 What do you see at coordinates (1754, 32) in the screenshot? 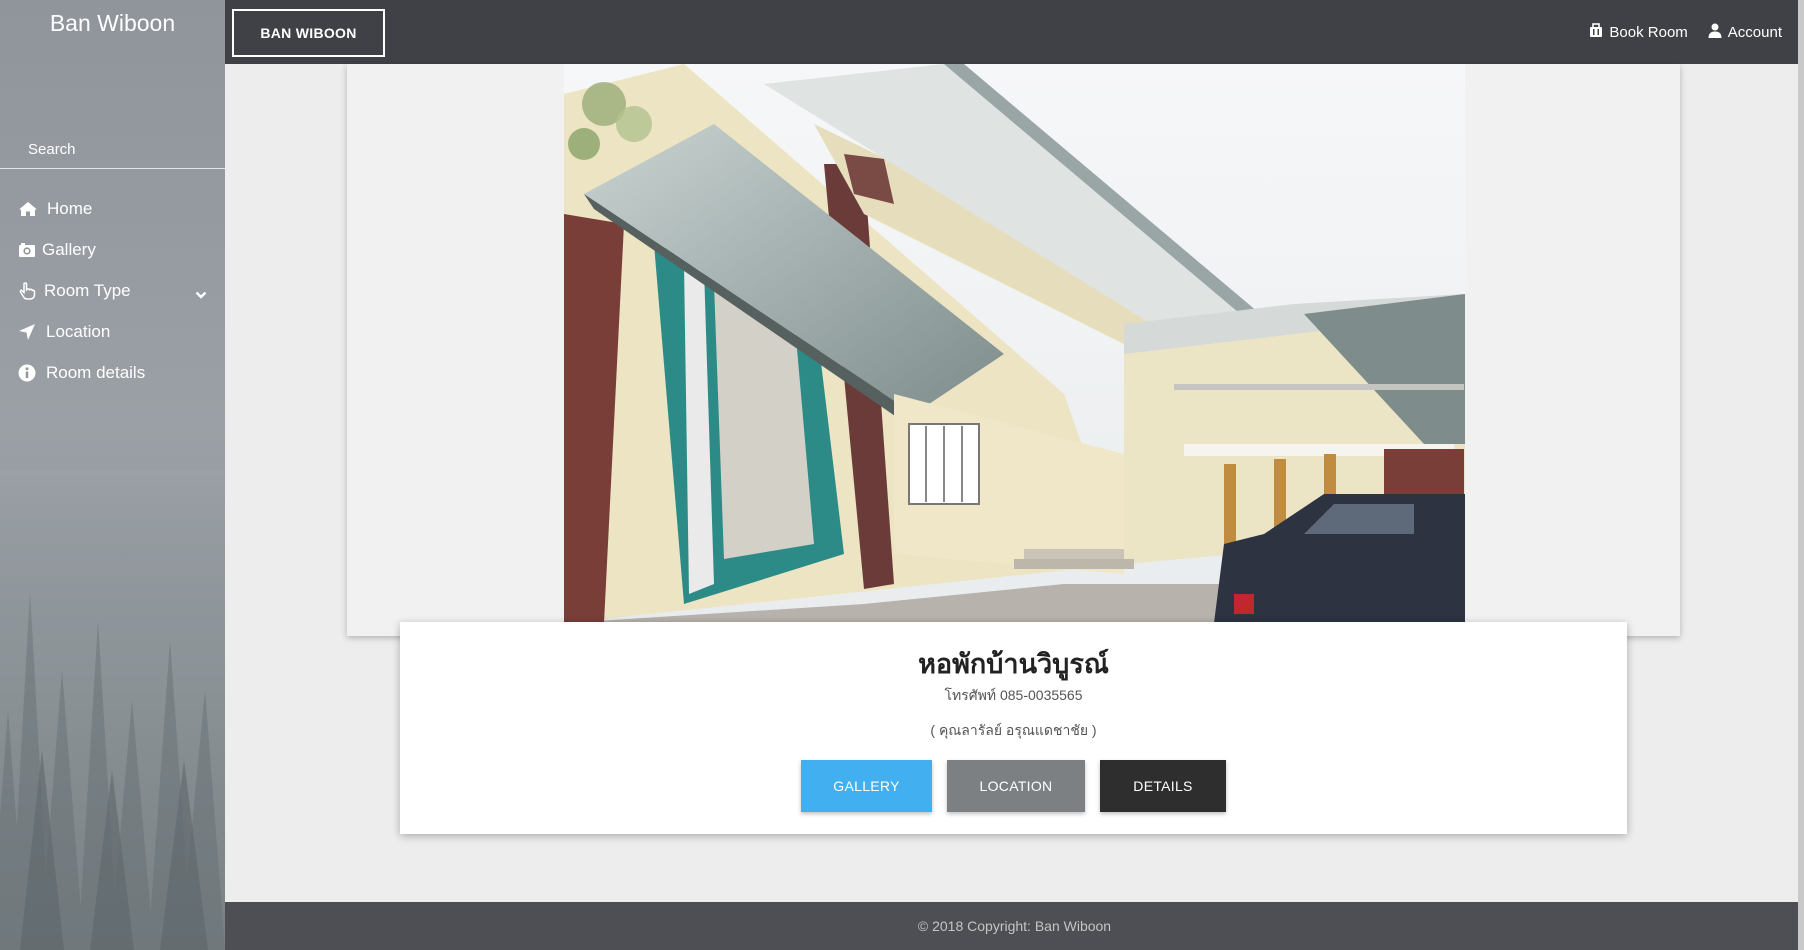
I see `account-label: Account` at bounding box center [1754, 32].